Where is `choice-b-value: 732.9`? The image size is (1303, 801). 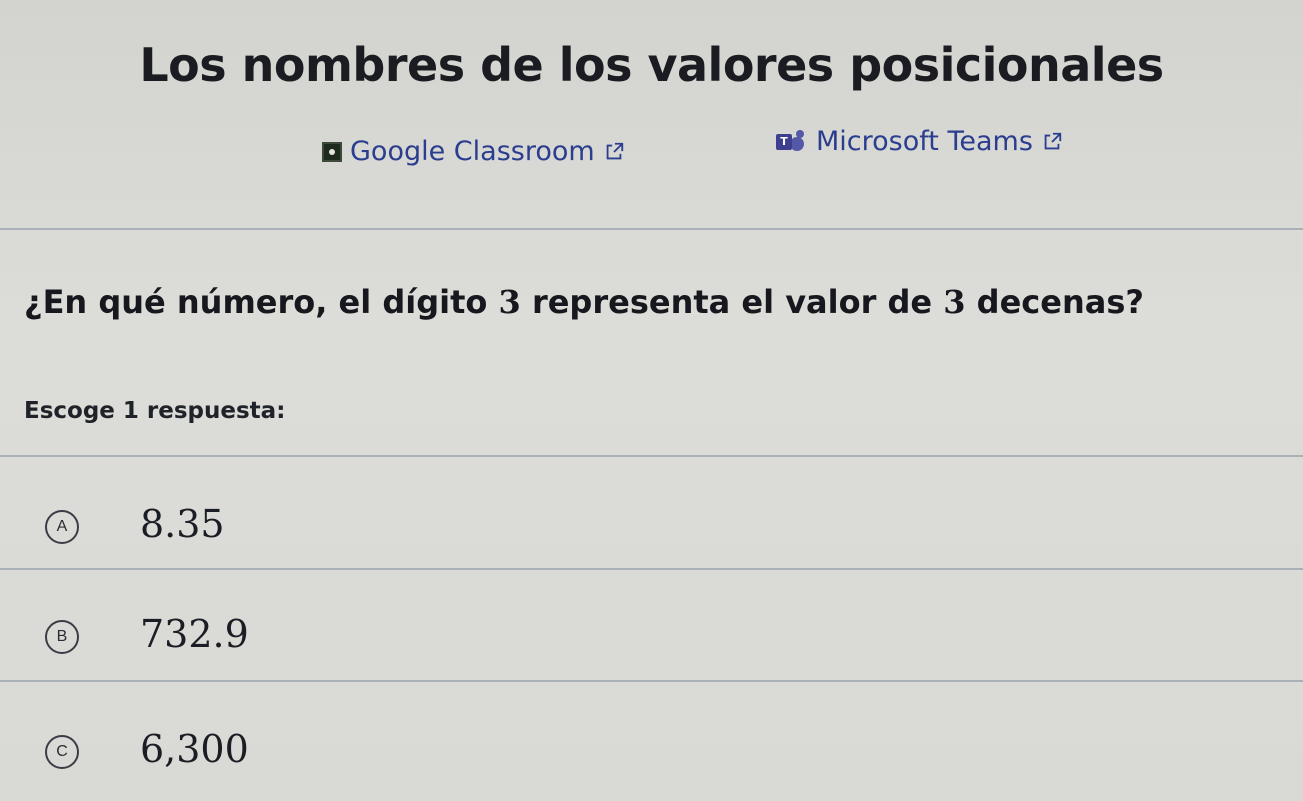 choice-b-value: 732.9 is located at coordinates (194, 634).